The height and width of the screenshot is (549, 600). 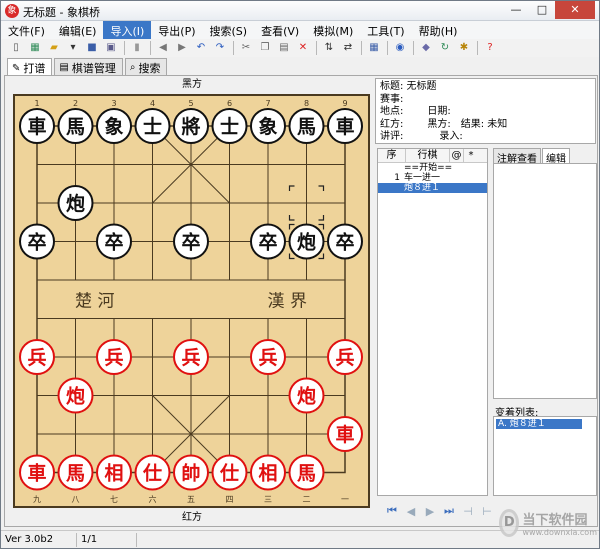 I want to click on menu-import: 导入(I), so click(x=127, y=30).